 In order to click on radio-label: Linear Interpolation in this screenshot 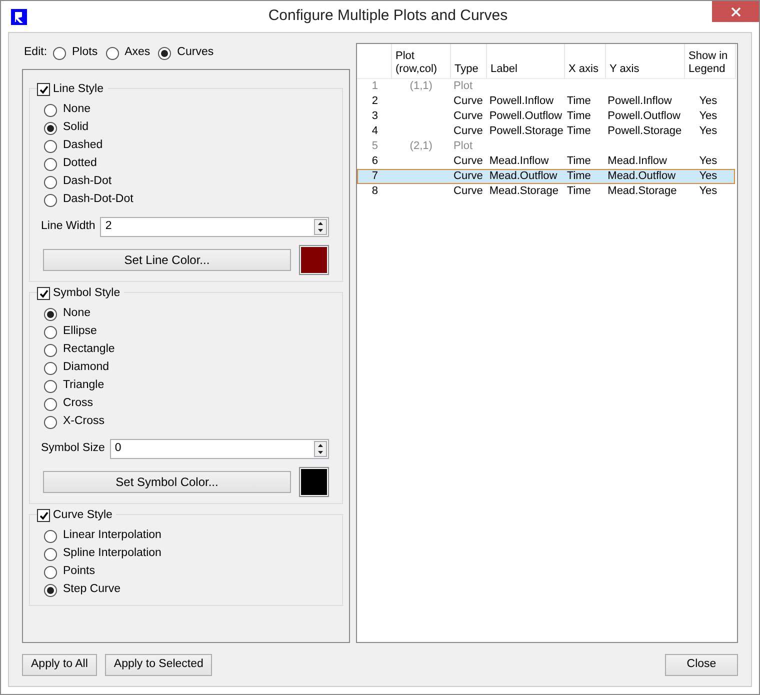, I will do `click(112, 536)`.